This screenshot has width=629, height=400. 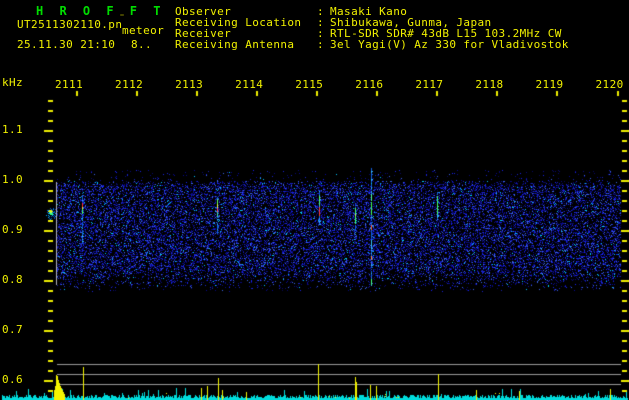 What do you see at coordinates (429, 84) in the screenshot?
I see `time-label: 2117` at bounding box center [429, 84].